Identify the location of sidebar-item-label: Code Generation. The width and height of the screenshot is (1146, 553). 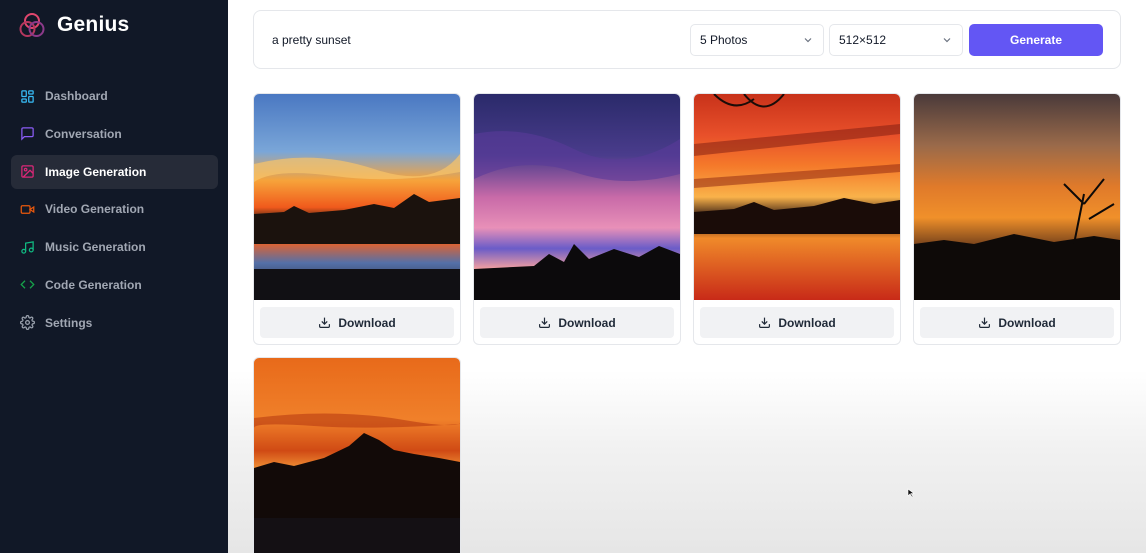
(93, 284).